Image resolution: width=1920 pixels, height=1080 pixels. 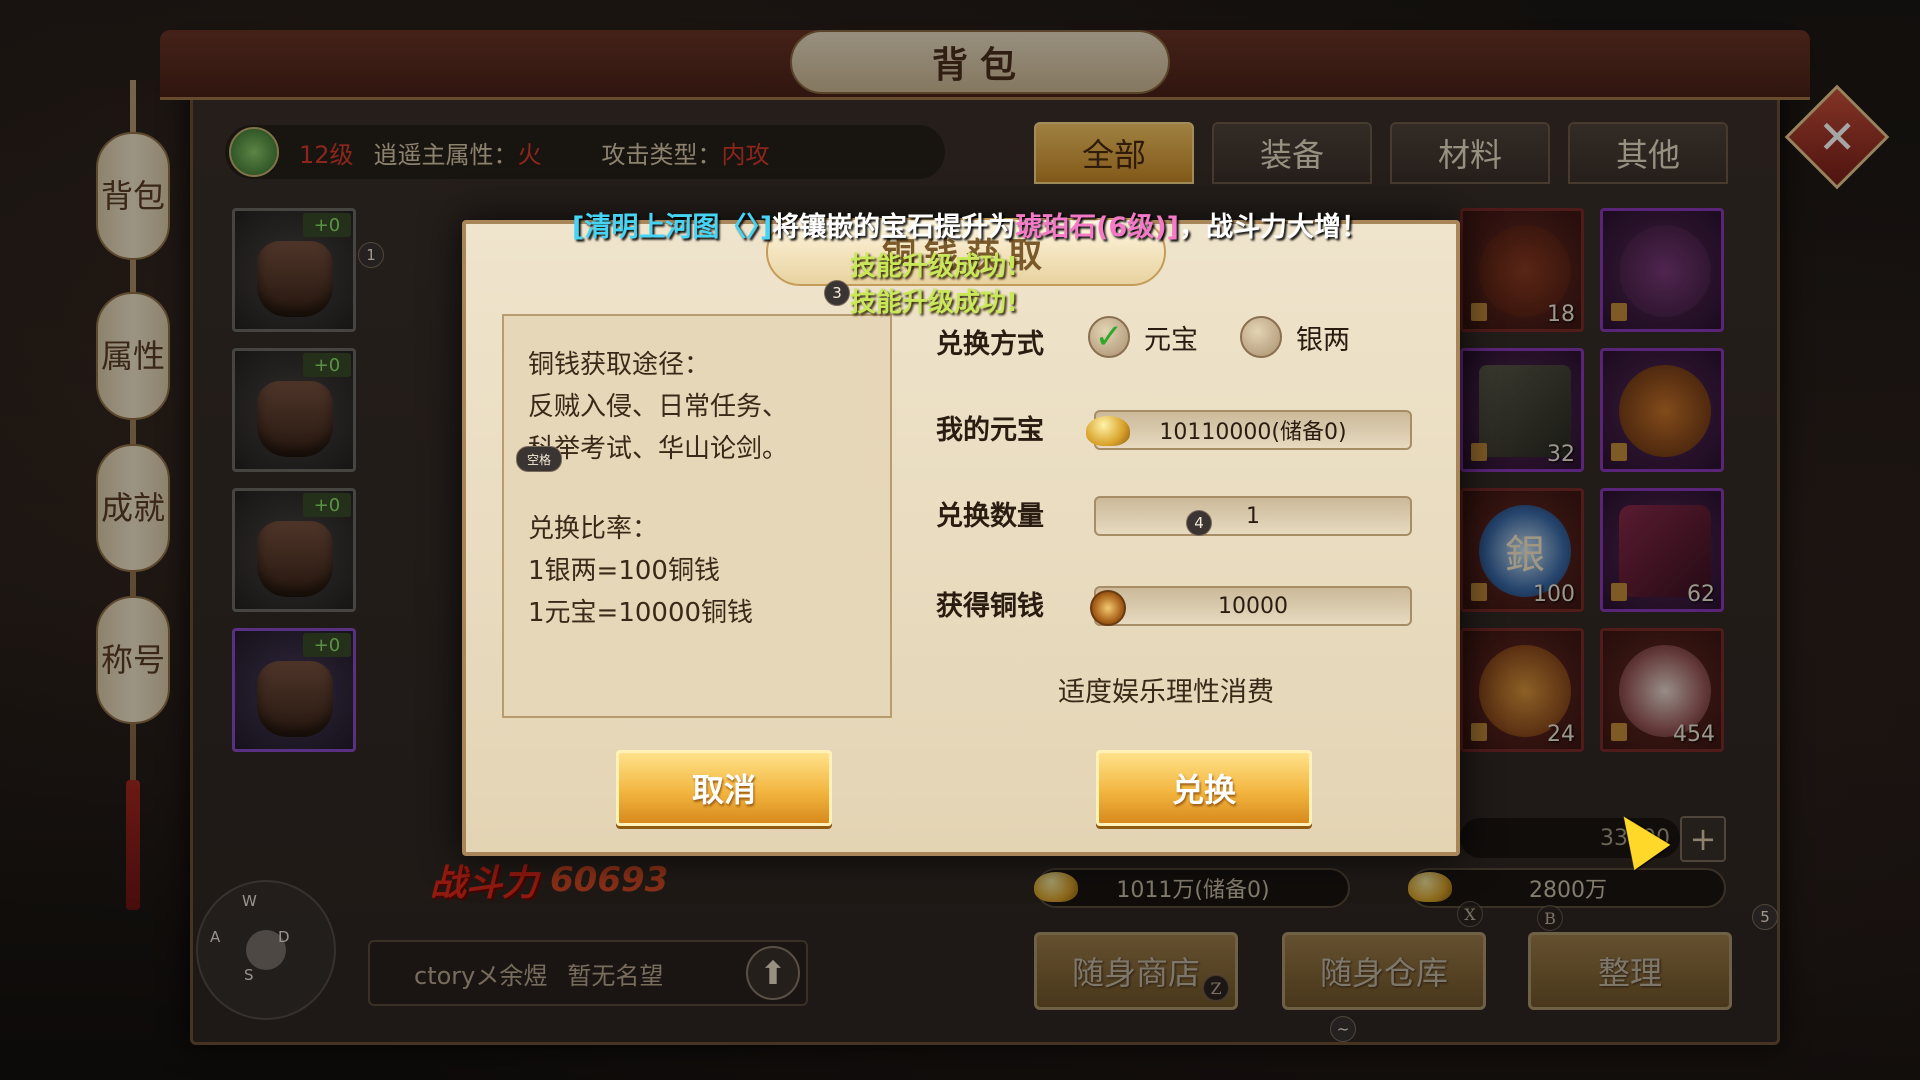 What do you see at coordinates (1323, 340) in the screenshot?
I see `method-option-label: 银两` at bounding box center [1323, 340].